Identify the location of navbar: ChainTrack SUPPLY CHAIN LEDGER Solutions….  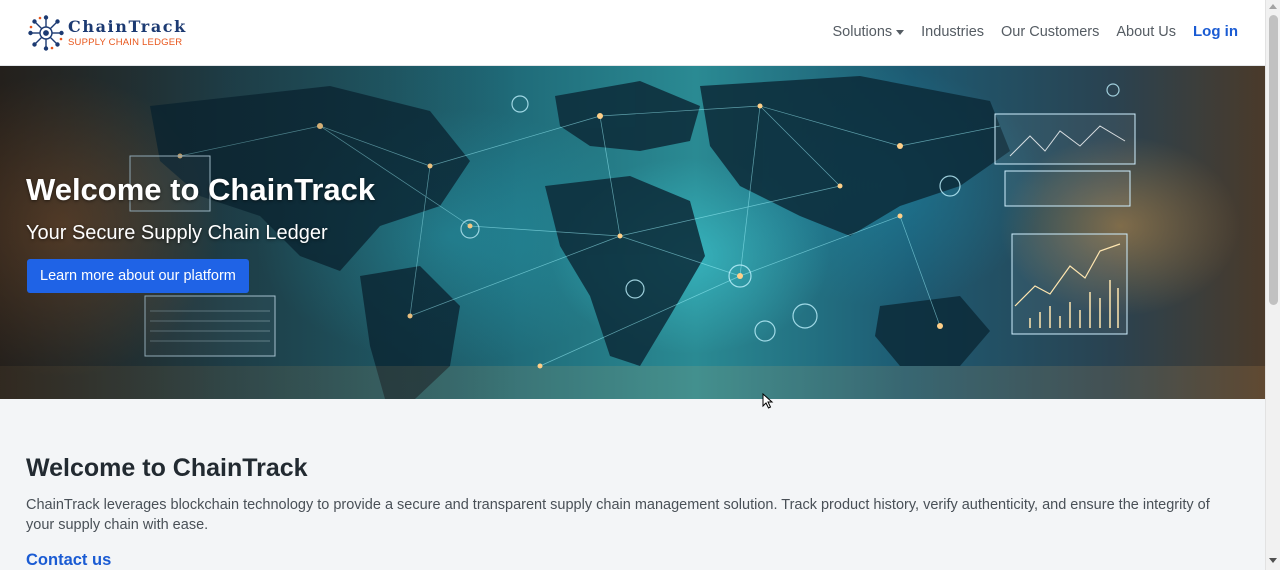
(632, 33).